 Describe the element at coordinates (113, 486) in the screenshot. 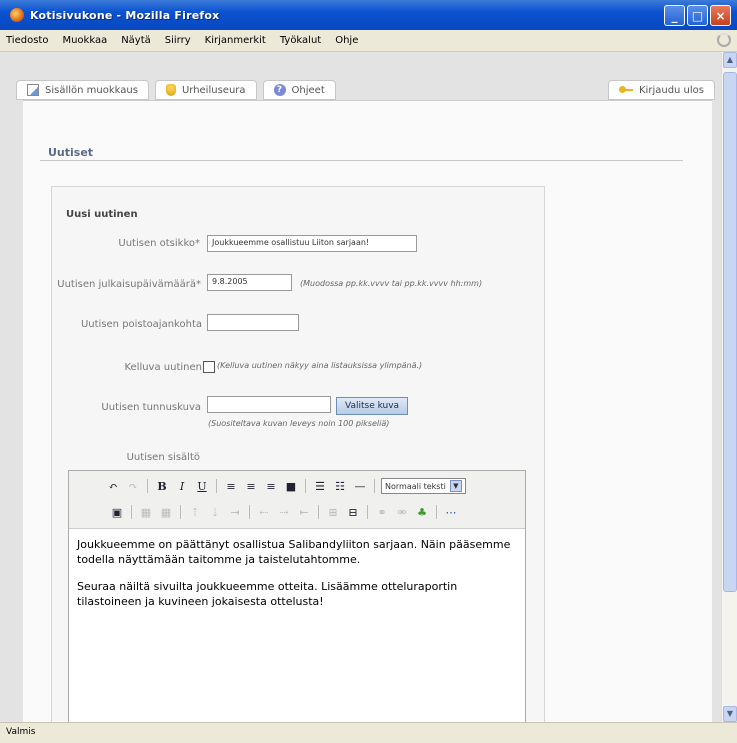

I see `undo-icon: ↶` at that location.